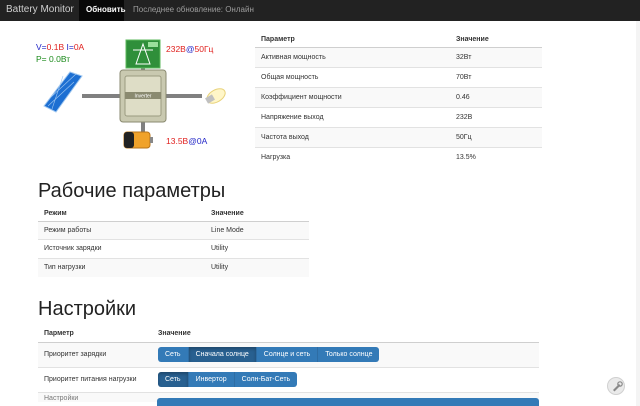  I want to click on table-row: Источник зарядки Utility, so click(173, 248).